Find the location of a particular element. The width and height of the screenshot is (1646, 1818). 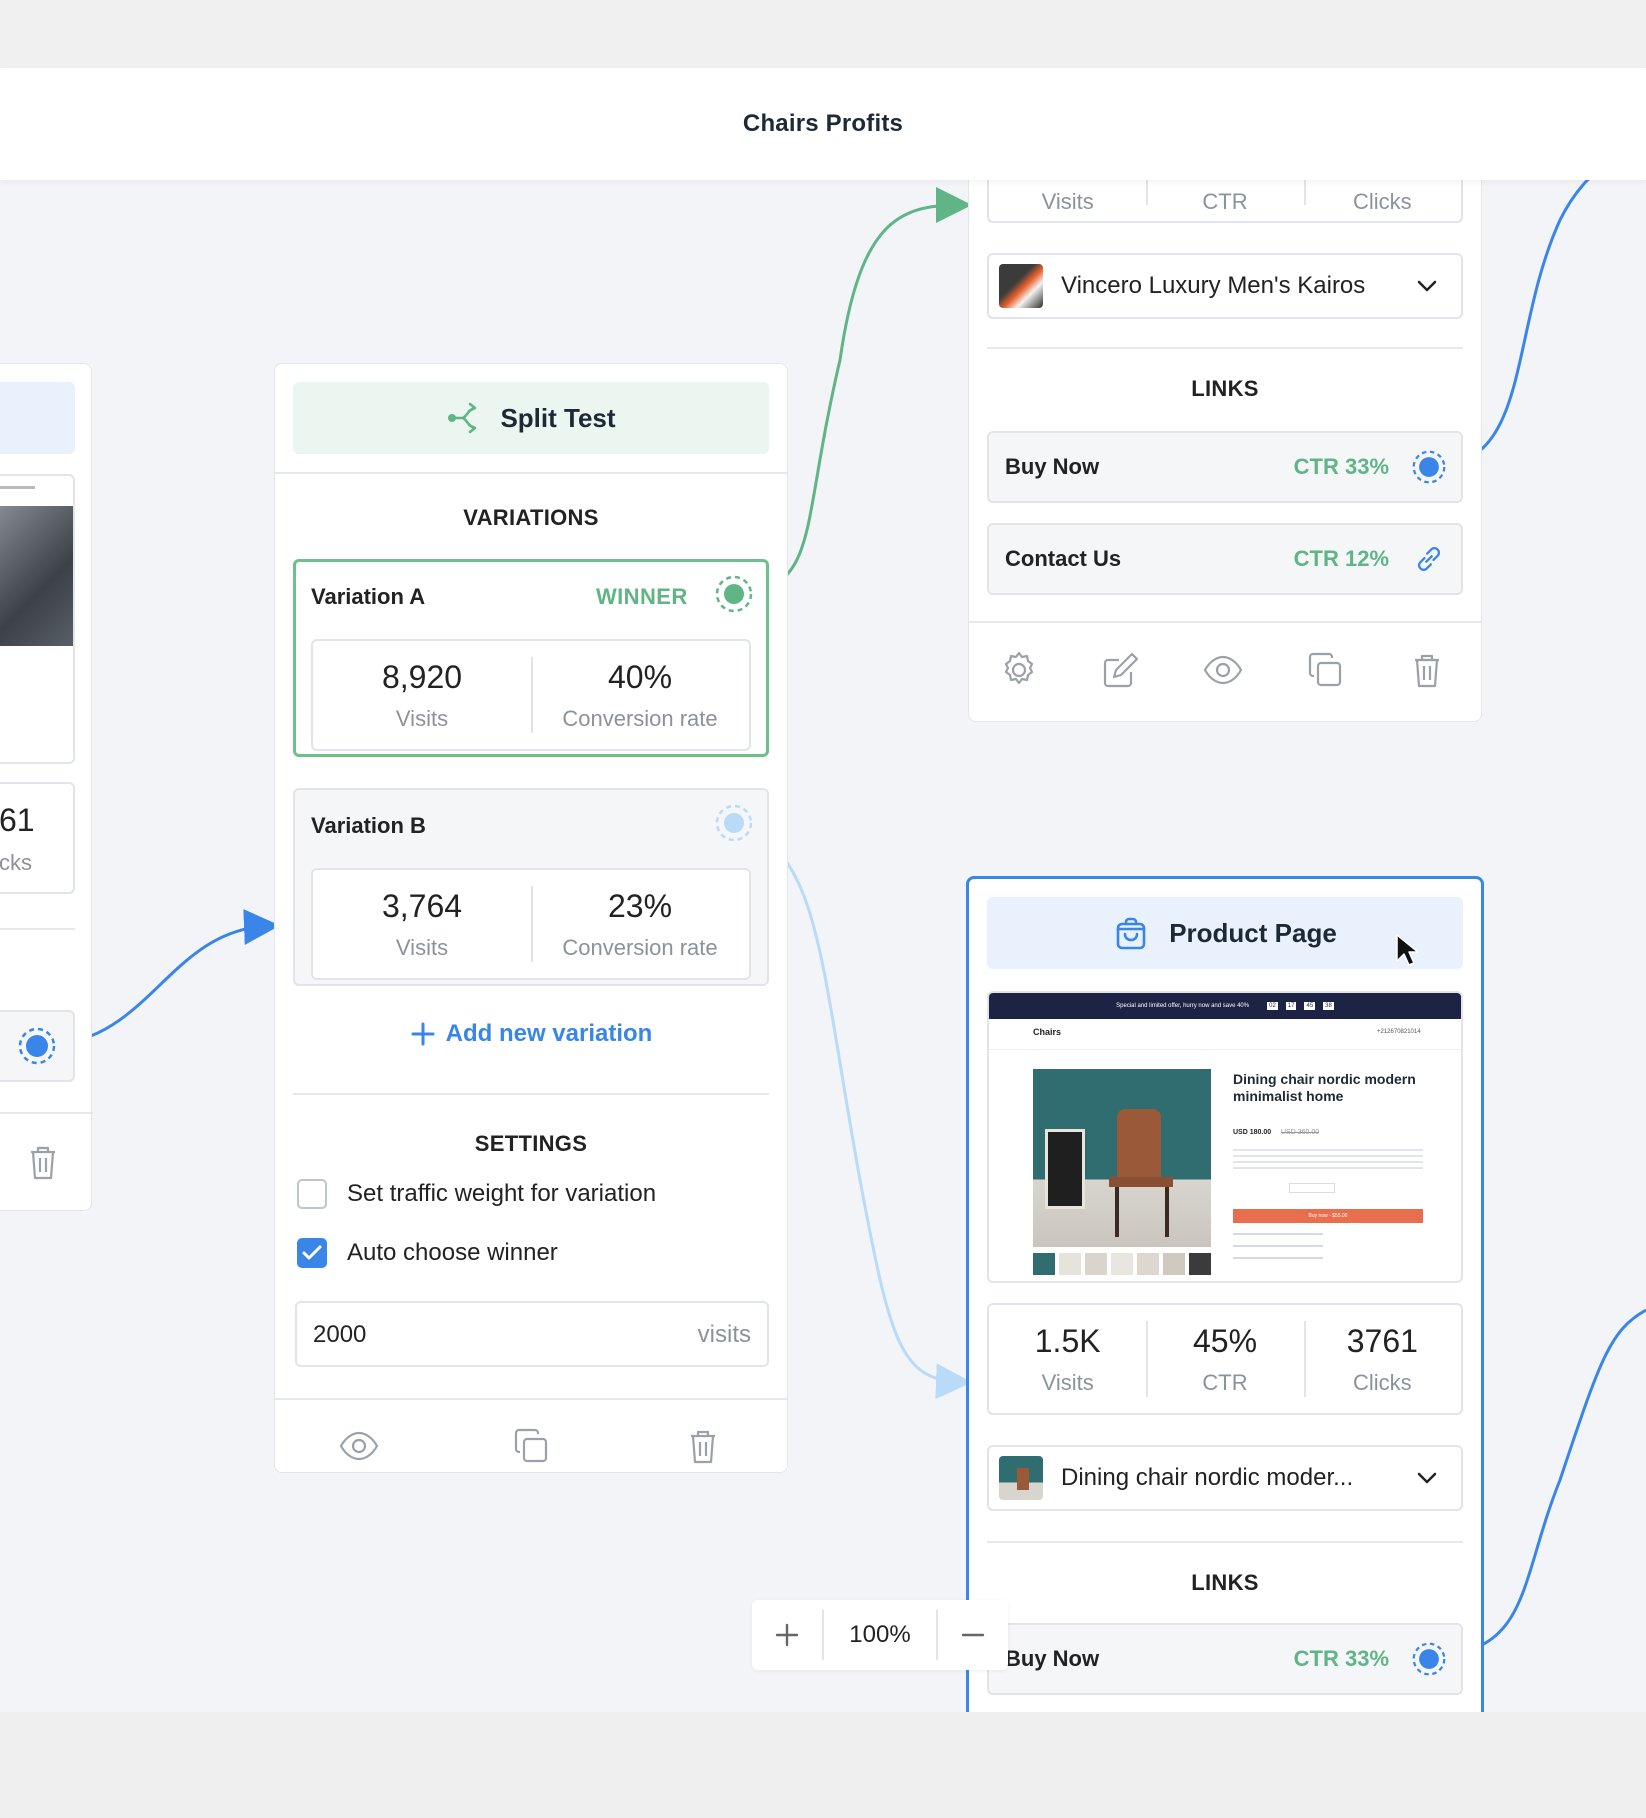

conversion-stat: 40% Conversion rate is located at coordinates (640, 695).